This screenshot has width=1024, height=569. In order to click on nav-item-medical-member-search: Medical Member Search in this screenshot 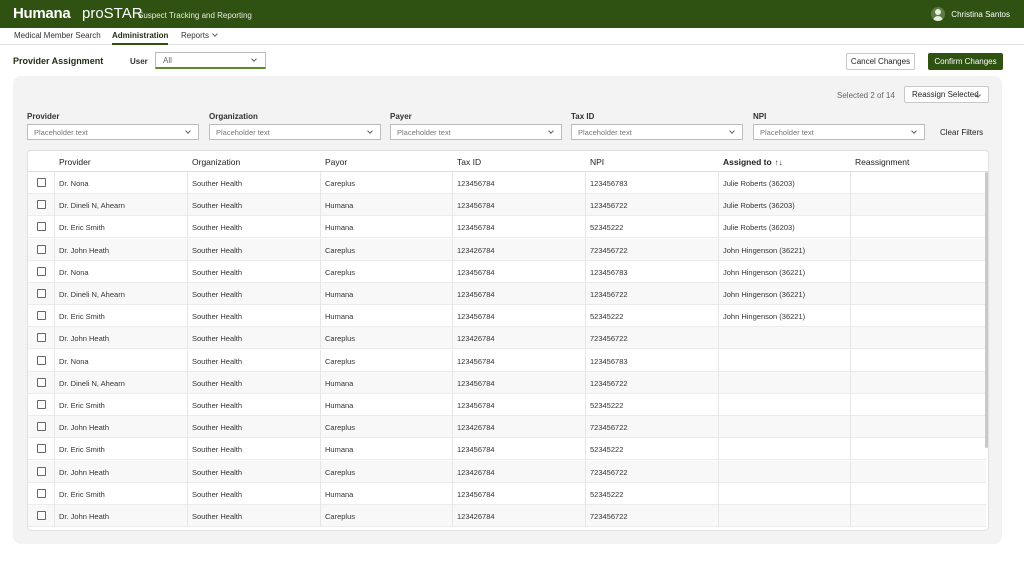, I will do `click(57, 38)`.